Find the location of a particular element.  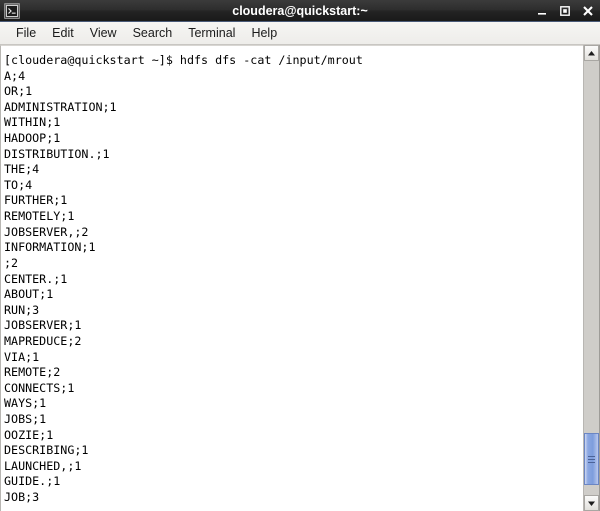

terminal-output-line: RUN;3 is located at coordinates (22, 309).